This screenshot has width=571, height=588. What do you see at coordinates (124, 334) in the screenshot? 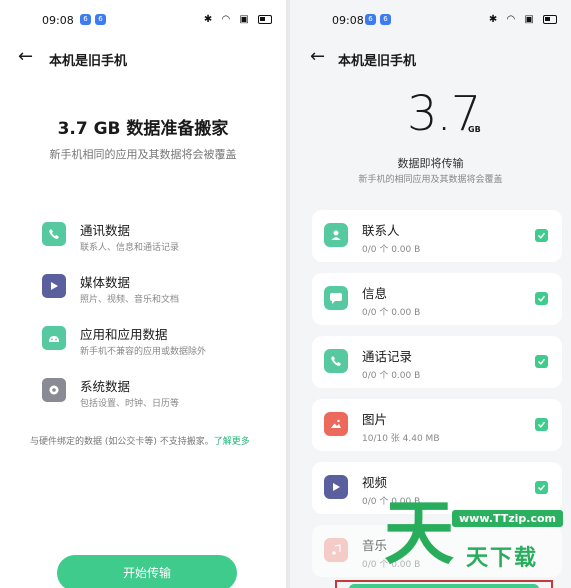
I see `category-name: 应用和应用数据` at bounding box center [124, 334].